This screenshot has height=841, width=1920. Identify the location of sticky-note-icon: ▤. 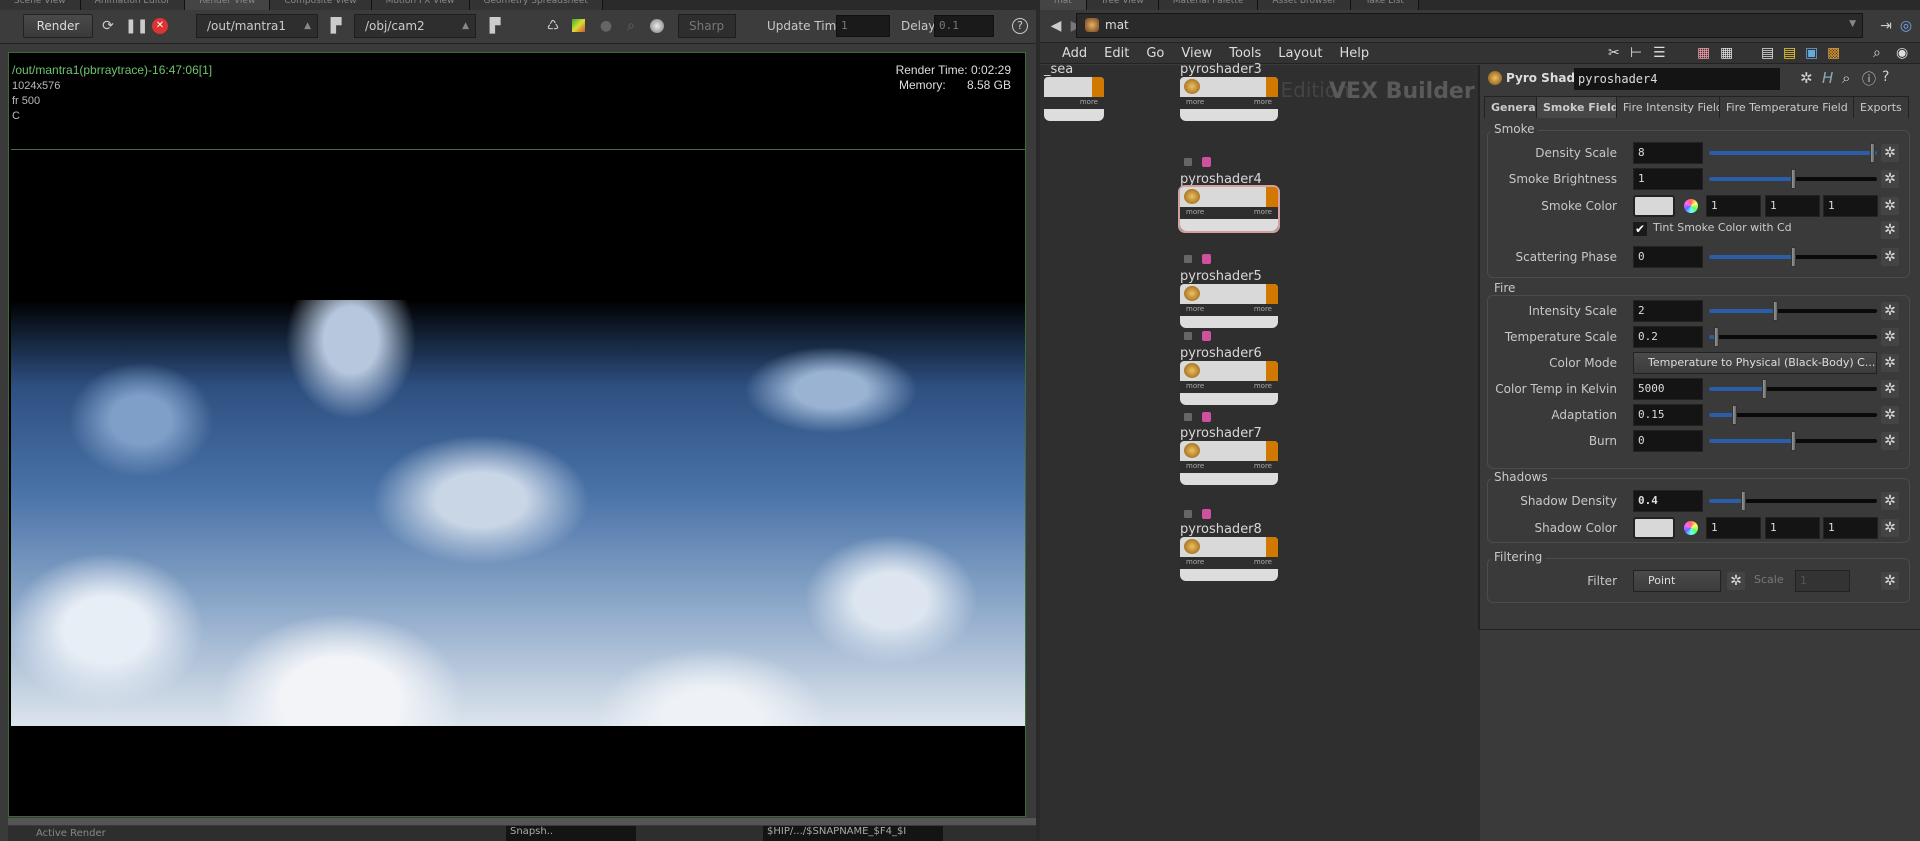
(1789, 53).